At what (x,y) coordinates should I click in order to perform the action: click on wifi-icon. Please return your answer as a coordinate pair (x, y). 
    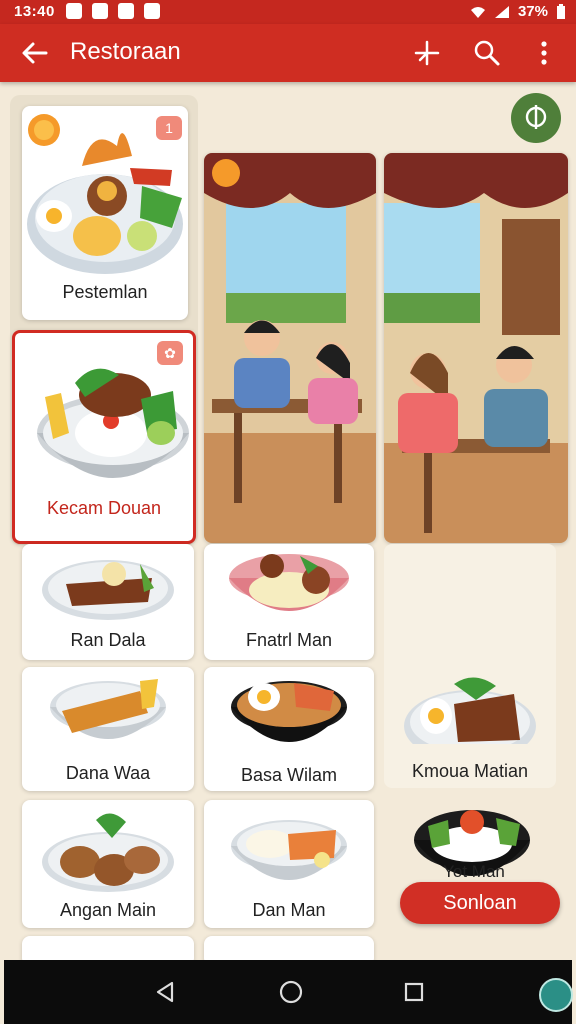
    Looking at the image, I should click on (477, 12).